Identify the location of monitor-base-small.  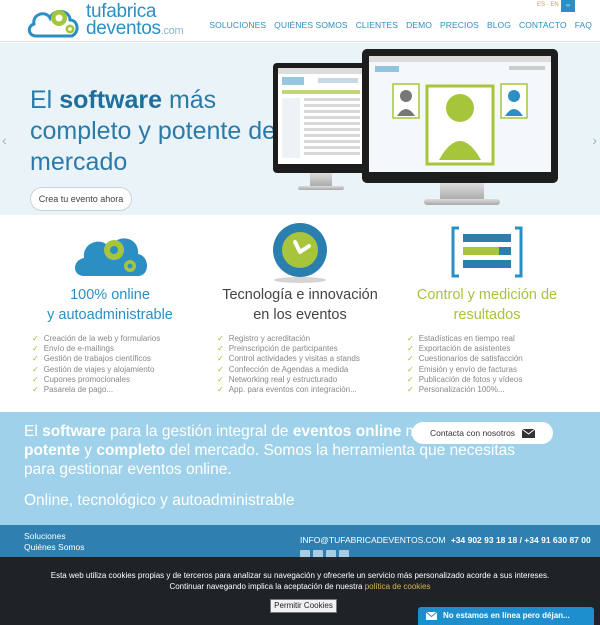
(321, 188).